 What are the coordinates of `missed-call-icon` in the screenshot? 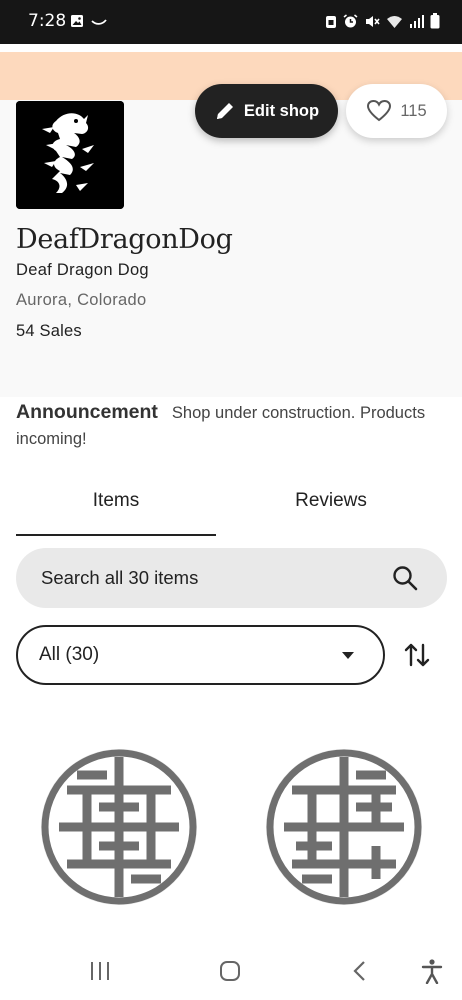 It's located at (99, 22).